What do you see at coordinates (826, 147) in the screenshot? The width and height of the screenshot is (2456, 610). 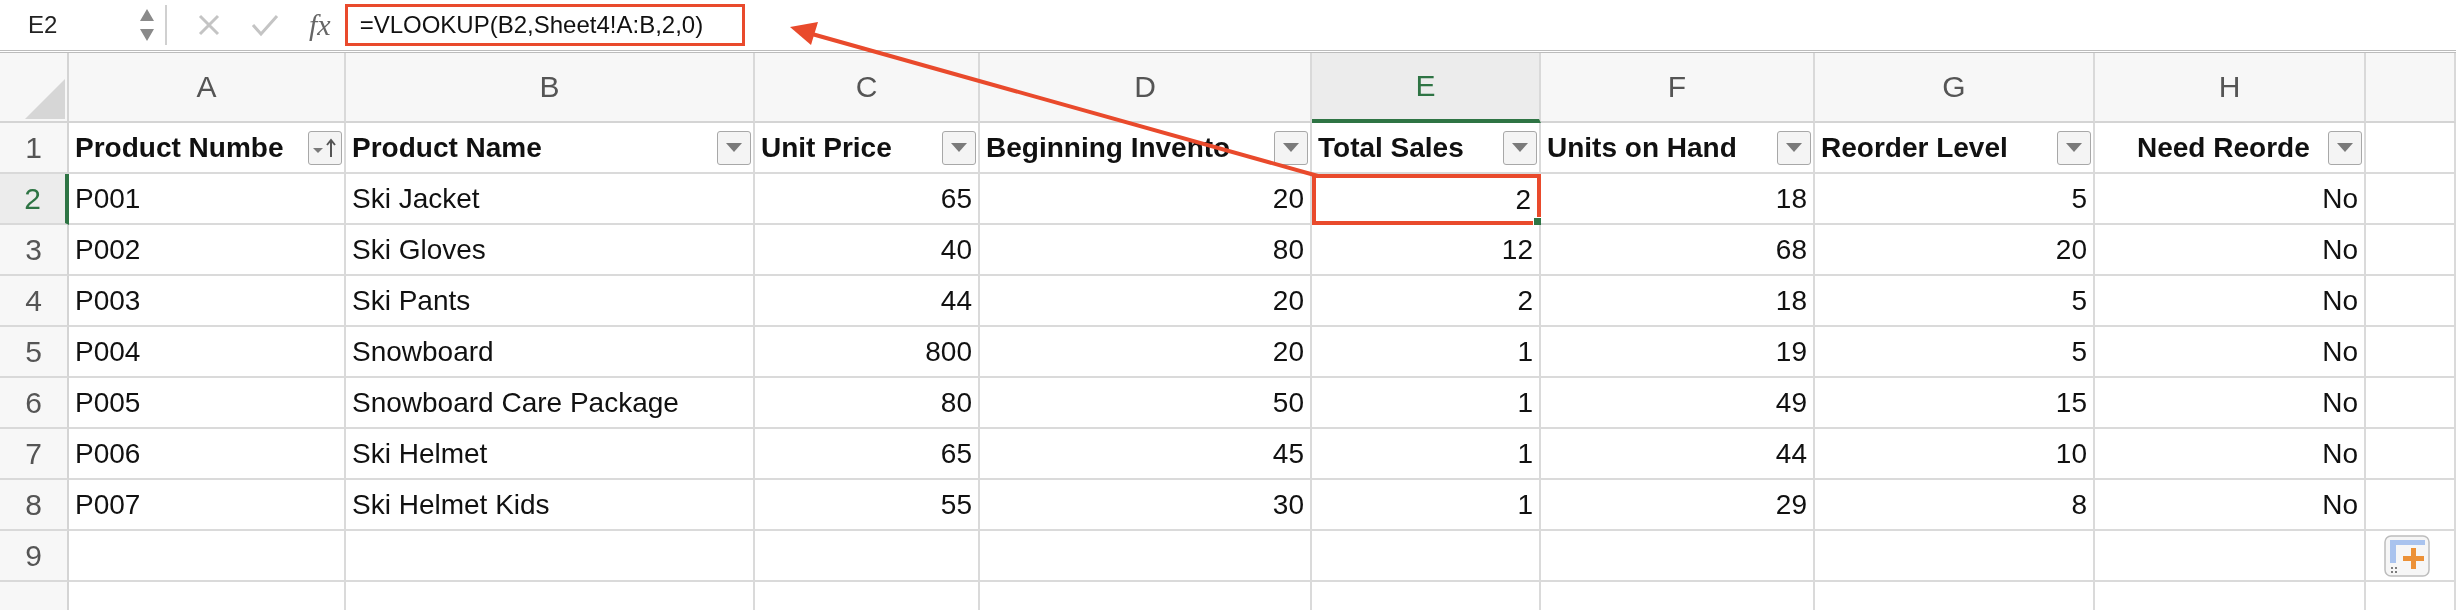 I see `column-title: Unit Price` at bounding box center [826, 147].